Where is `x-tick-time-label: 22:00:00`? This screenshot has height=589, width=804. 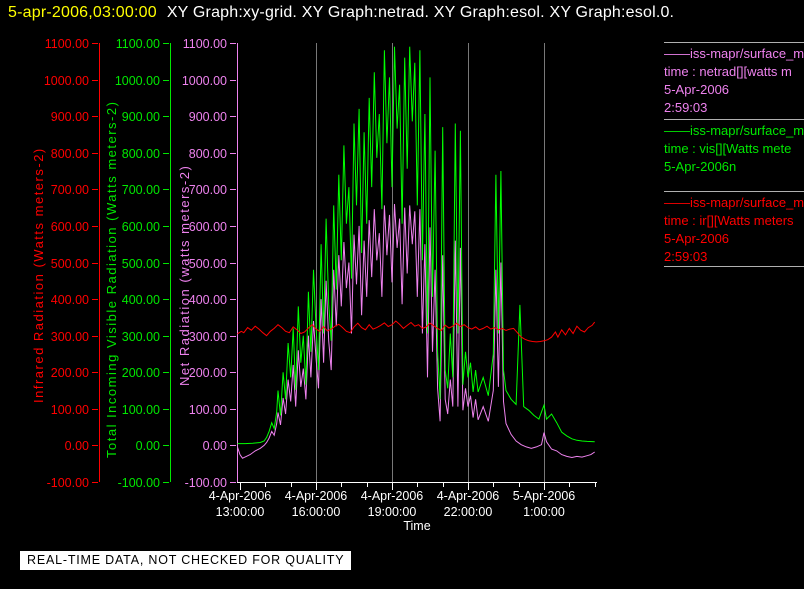 x-tick-time-label: 22:00:00 is located at coordinates (468, 512).